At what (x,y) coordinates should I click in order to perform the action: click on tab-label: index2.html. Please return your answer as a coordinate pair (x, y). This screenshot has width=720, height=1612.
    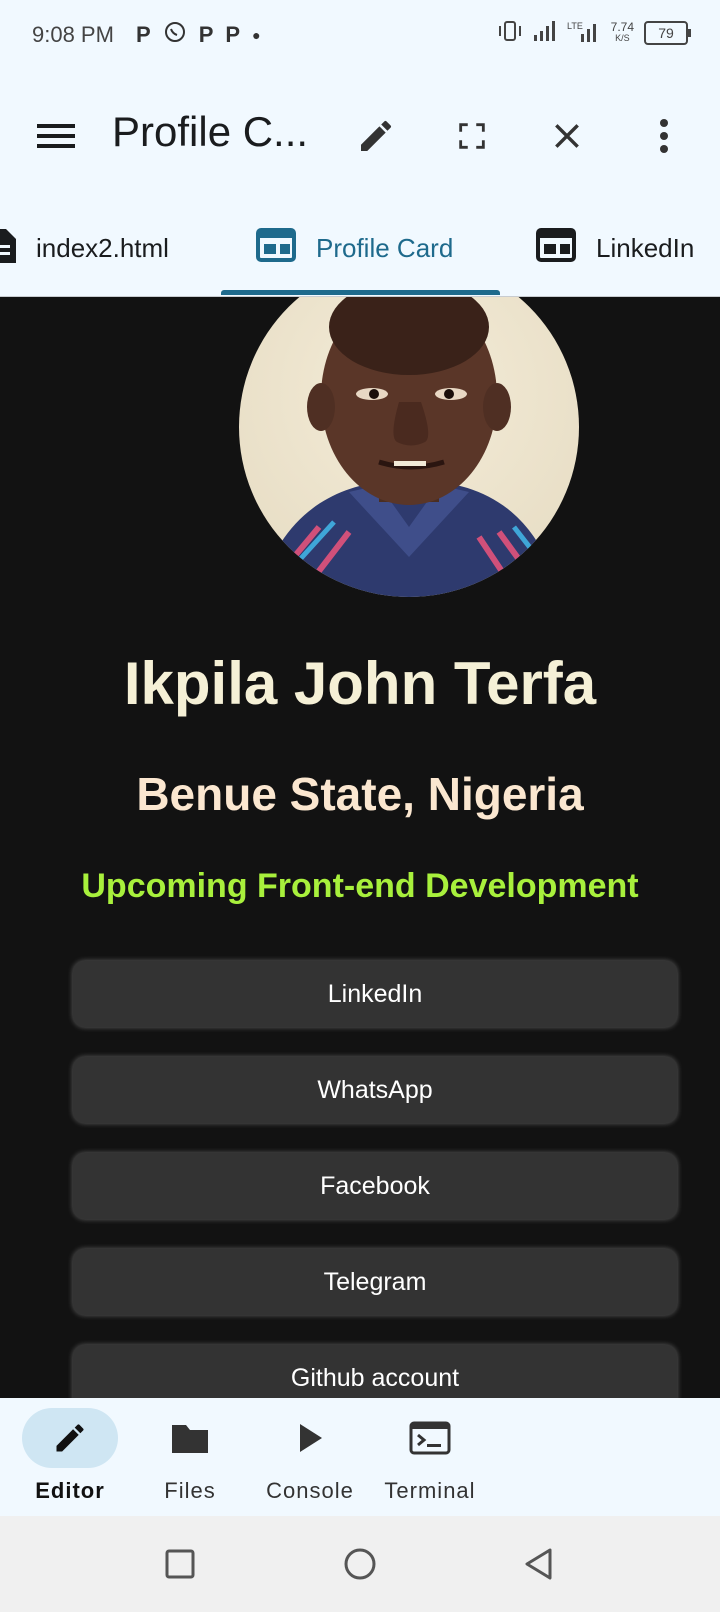
    Looking at the image, I should click on (102, 247).